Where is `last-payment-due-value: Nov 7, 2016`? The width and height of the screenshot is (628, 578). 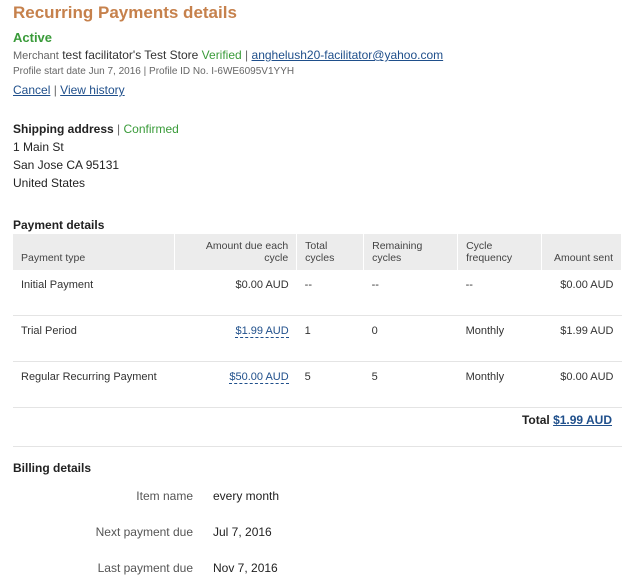 last-payment-due-value: Nov 7, 2016 is located at coordinates (245, 568).